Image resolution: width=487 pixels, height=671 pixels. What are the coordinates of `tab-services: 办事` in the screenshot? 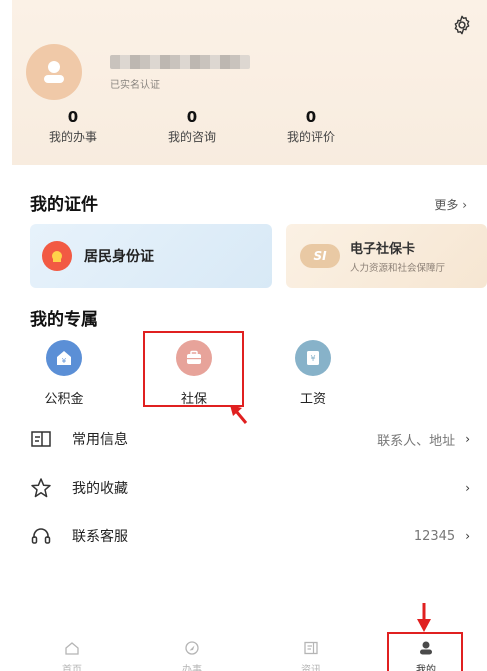 It's located at (192, 655).